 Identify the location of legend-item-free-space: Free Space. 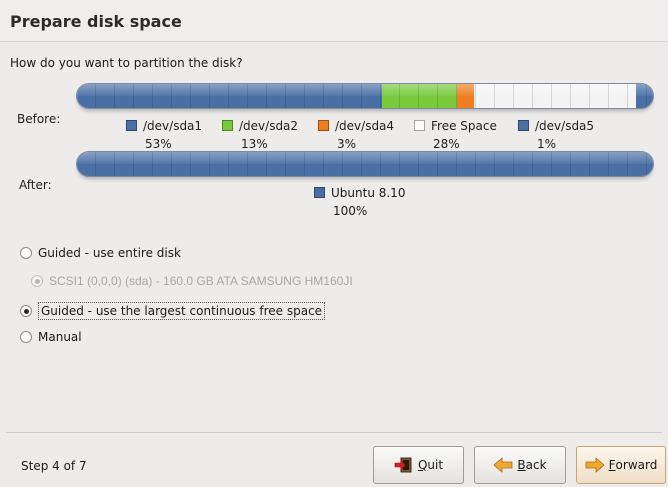
(455, 126).